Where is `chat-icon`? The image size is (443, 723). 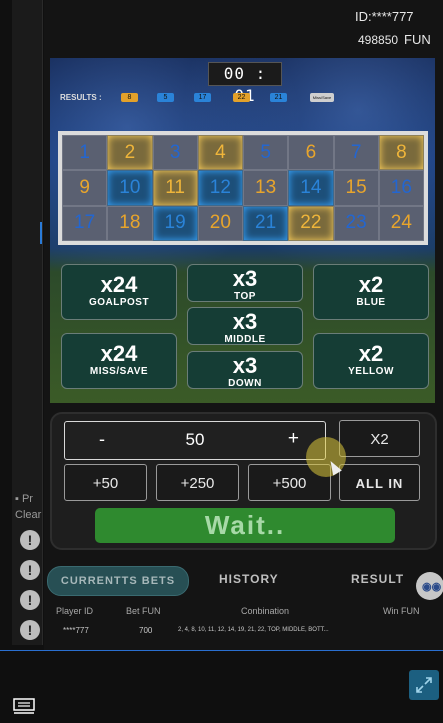
chat-icon is located at coordinates (24, 706).